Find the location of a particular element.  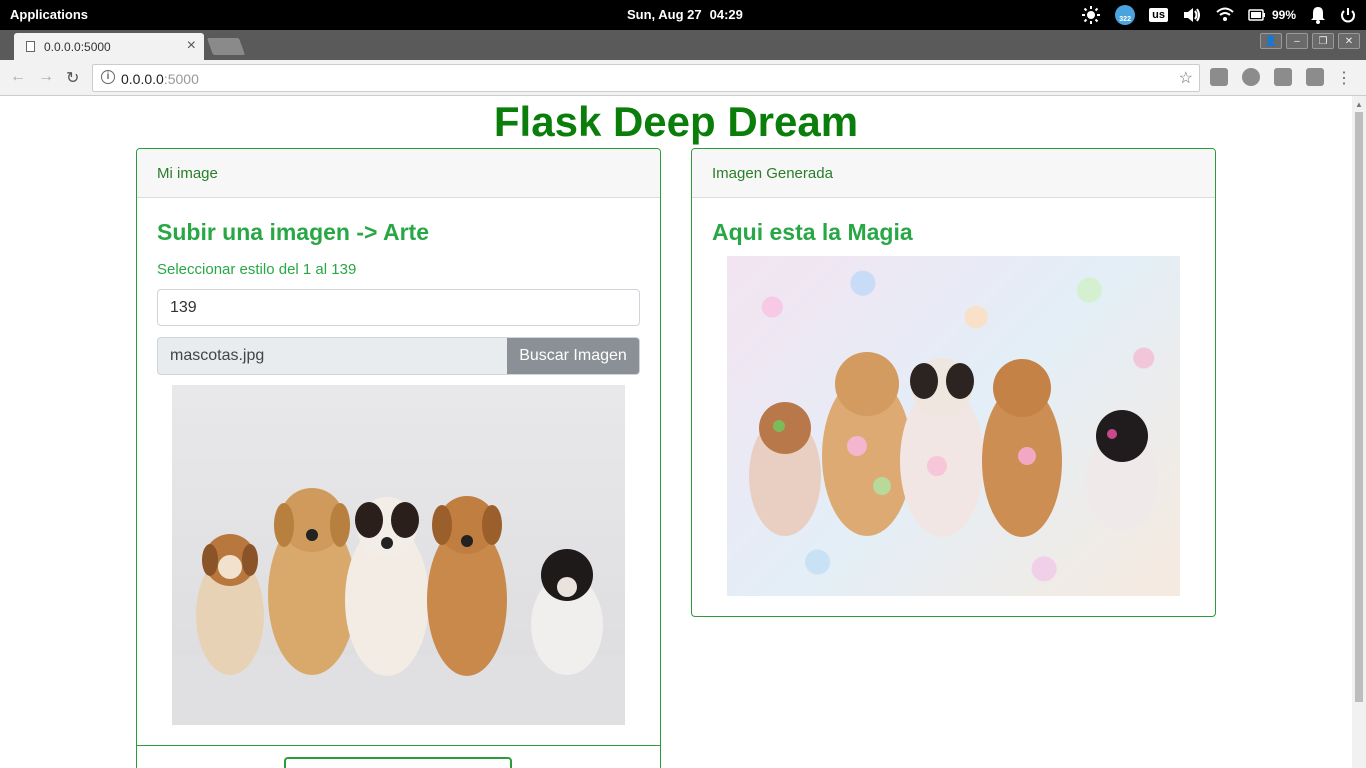

clock-time: 04:29 is located at coordinates (726, 14).